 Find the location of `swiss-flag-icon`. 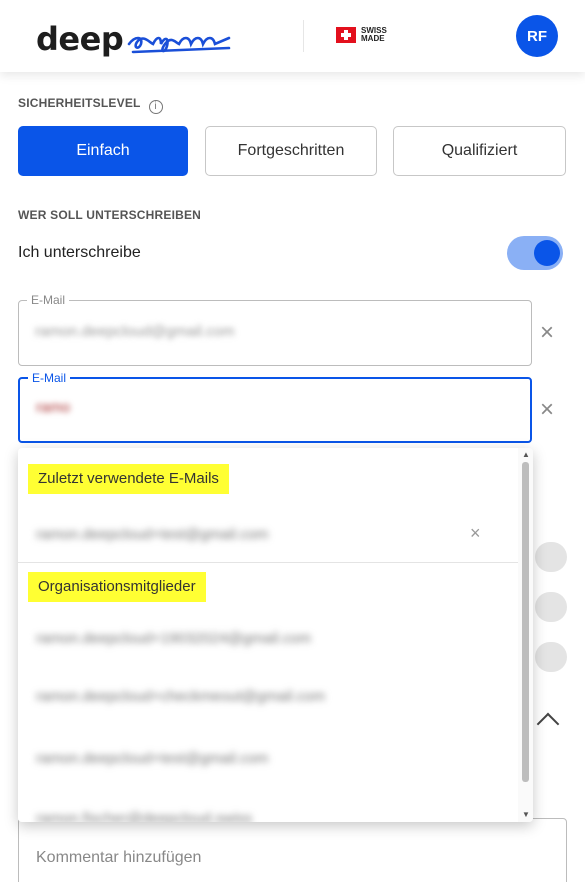

swiss-flag-icon is located at coordinates (346, 35).